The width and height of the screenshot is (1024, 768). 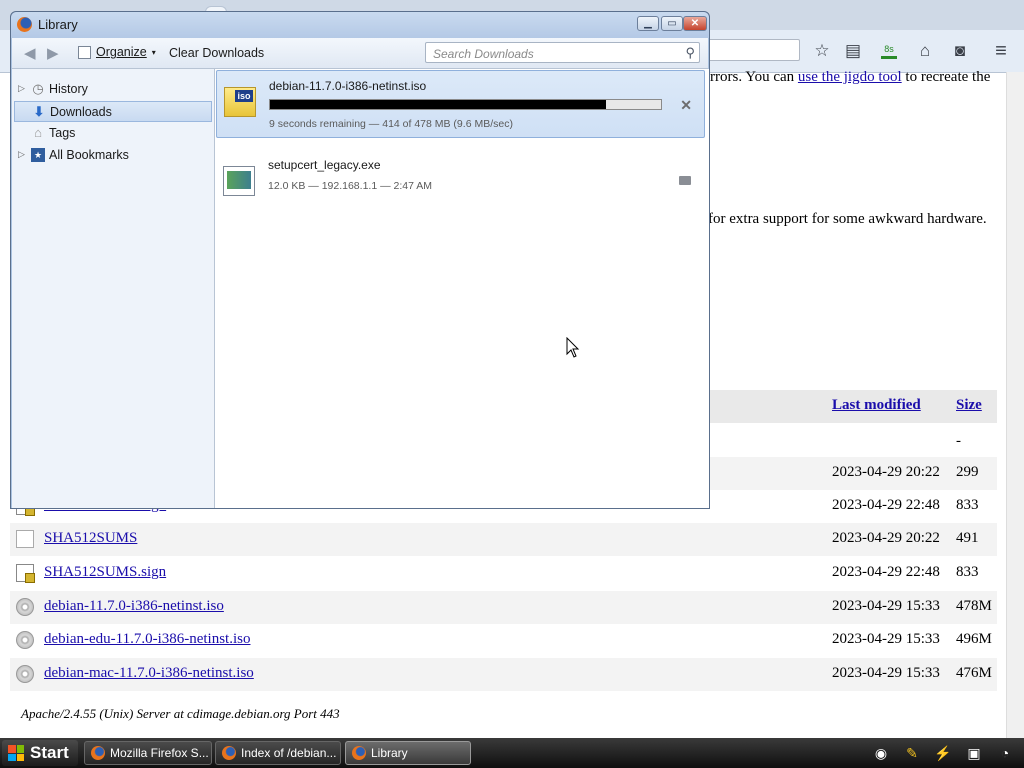 What do you see at coordinates (239, 181) in the screenshot?
I see `exe-file-icon` at bounding box center [239, 181].